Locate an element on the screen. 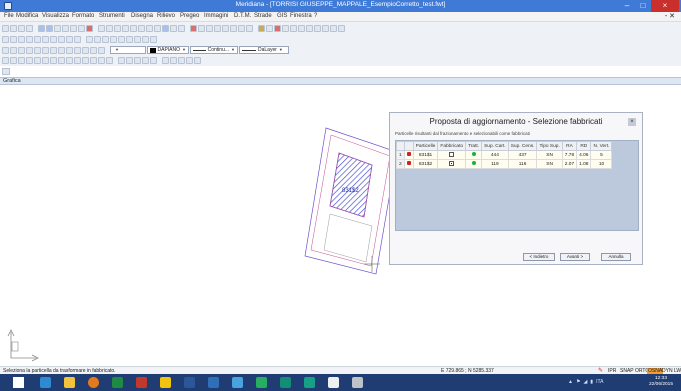 The width and height of the screenshot is (681, 391). window-app-icon is located at coordinates (333, 382).